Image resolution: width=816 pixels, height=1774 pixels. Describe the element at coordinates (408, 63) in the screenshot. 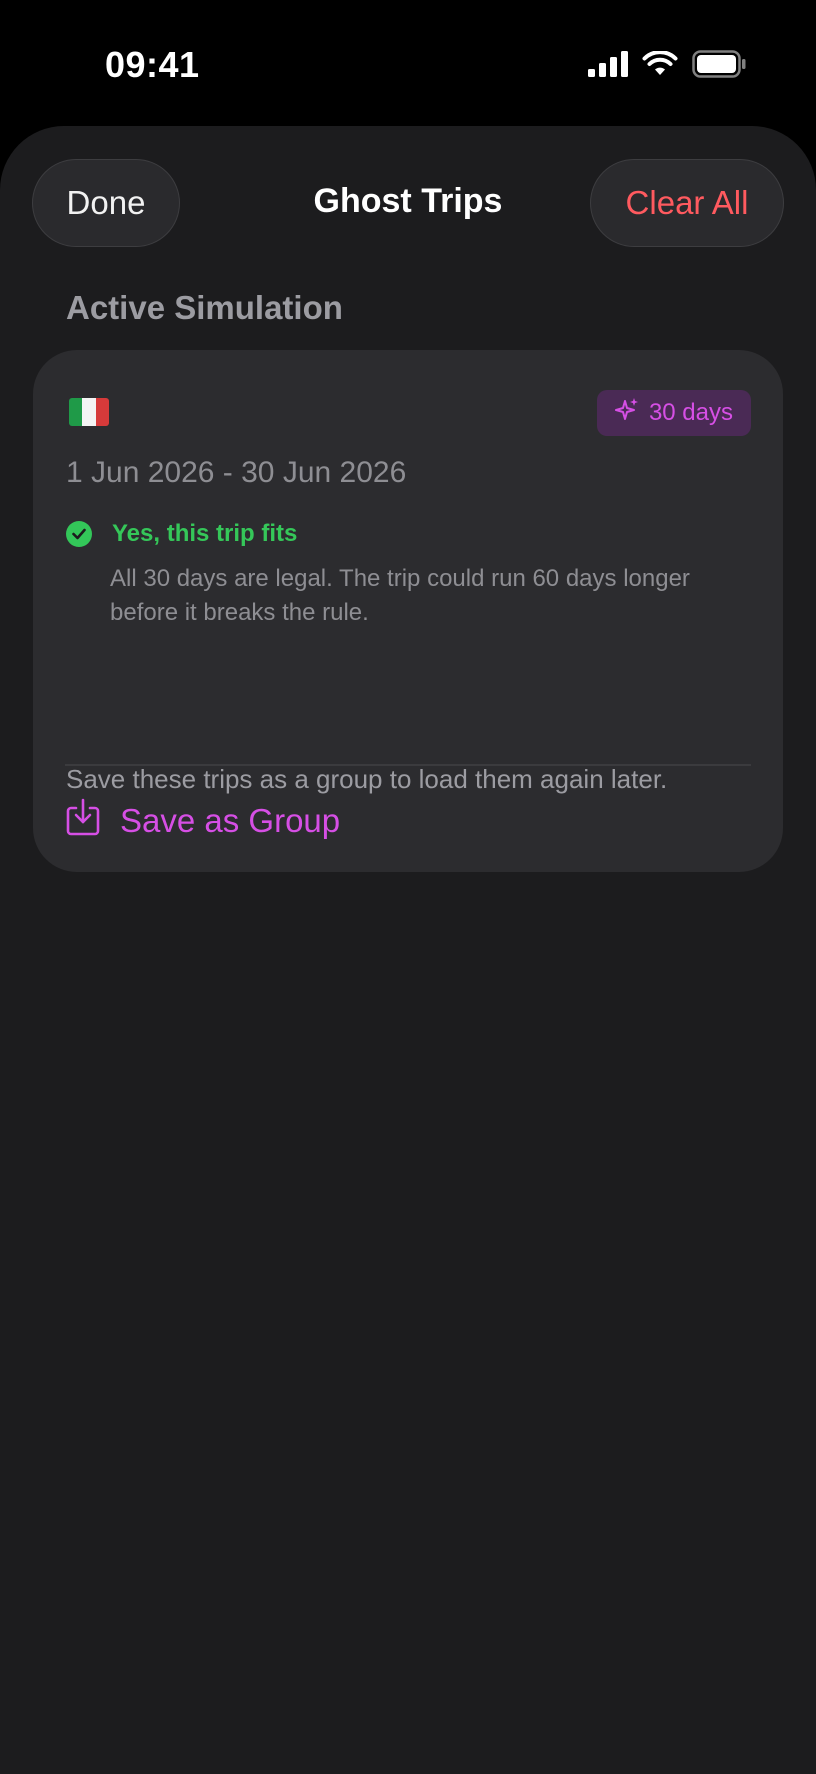

I see `status-bar: 09:41` at that location.